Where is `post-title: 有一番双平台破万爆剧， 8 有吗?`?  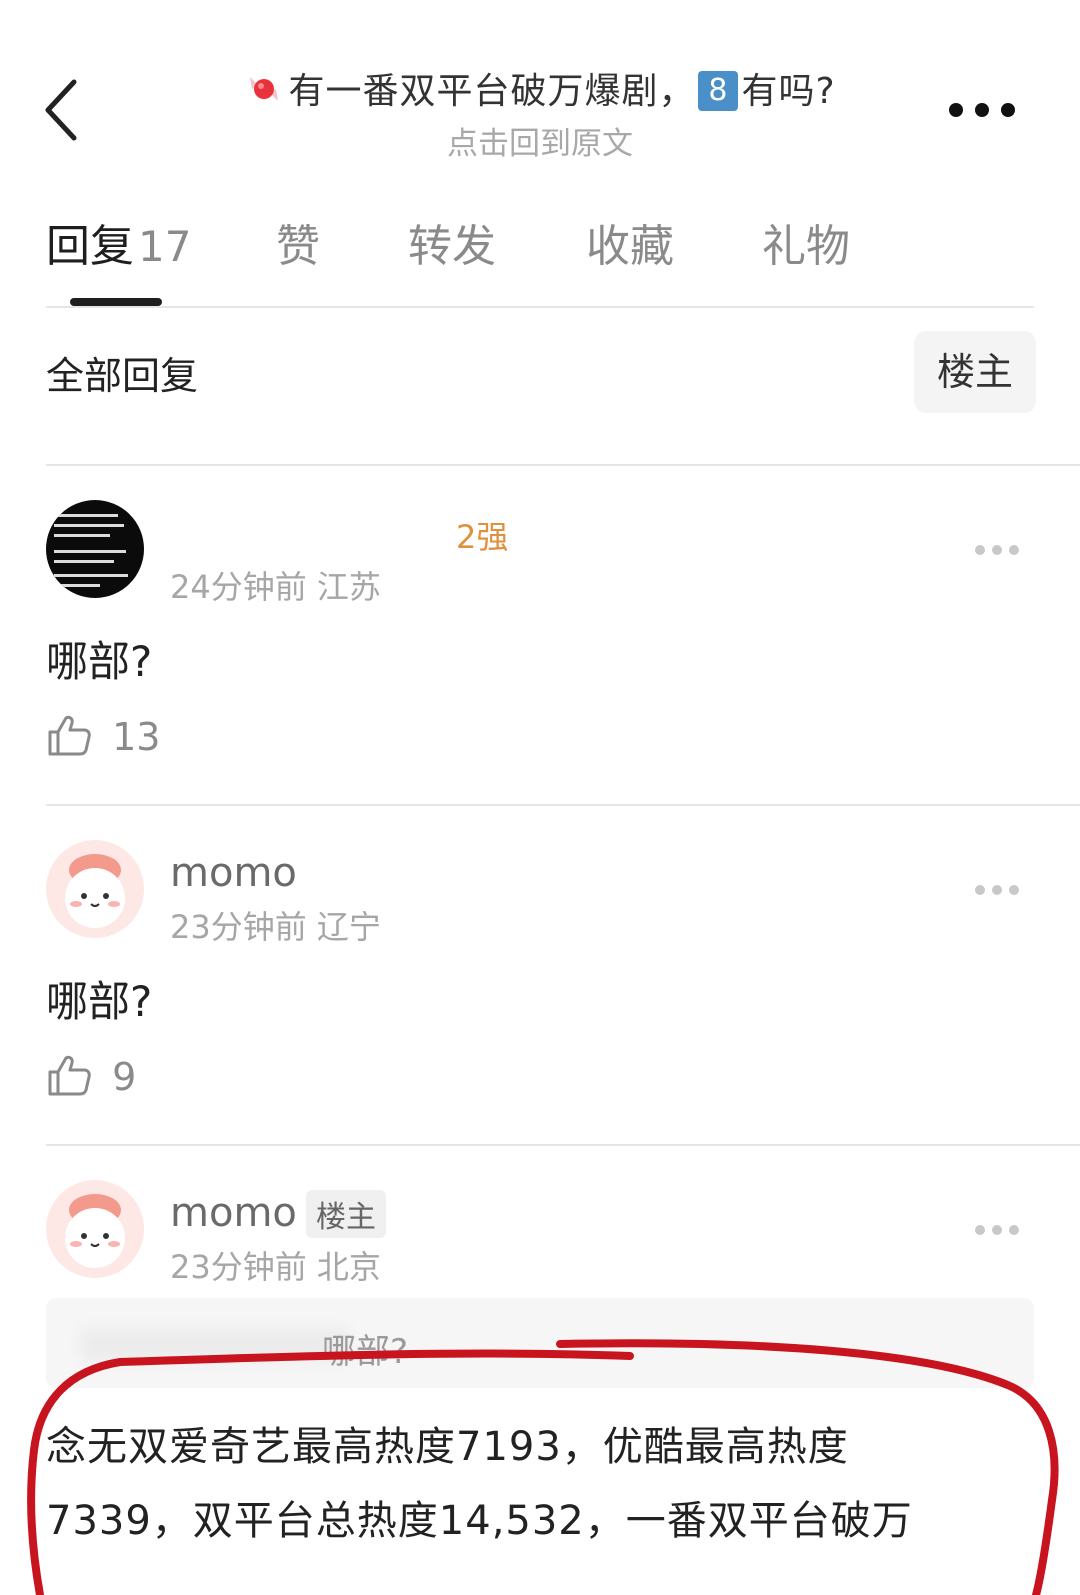
post-title: 有一番双平台破万爆剧， 8 有吗? is located at coordinates (540, 88).